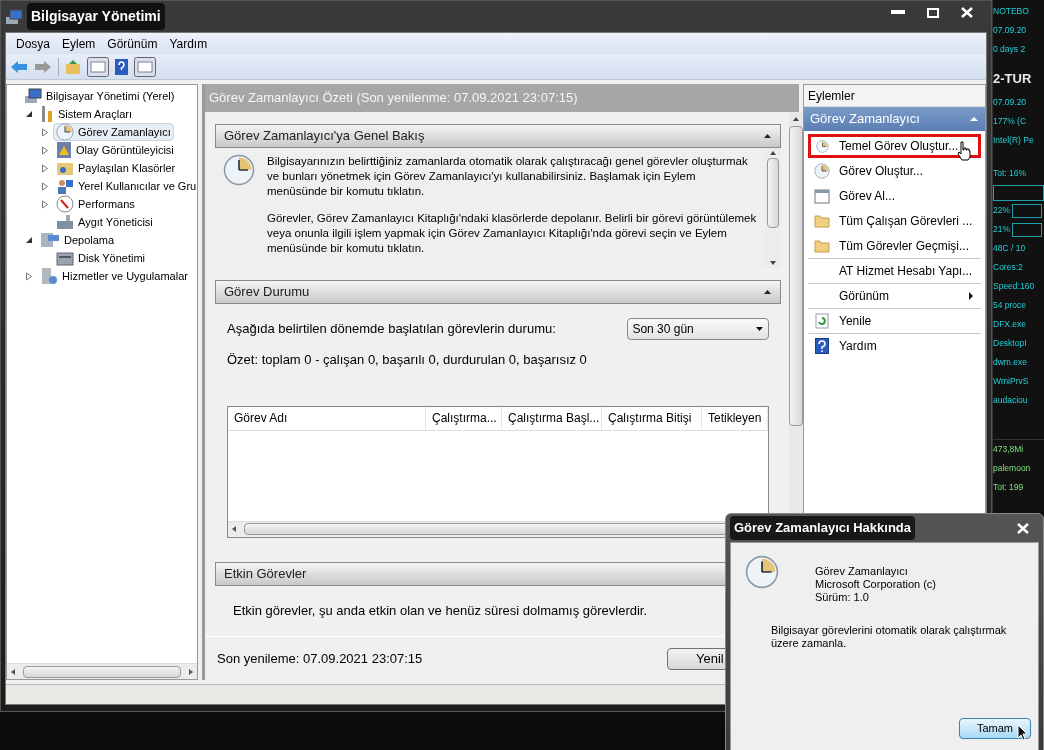  What do you see at coordinates (1013, 140) in the screenshot?
I see `gadget-text: Intel(R) Pe` at bounding box center [1013, 140].